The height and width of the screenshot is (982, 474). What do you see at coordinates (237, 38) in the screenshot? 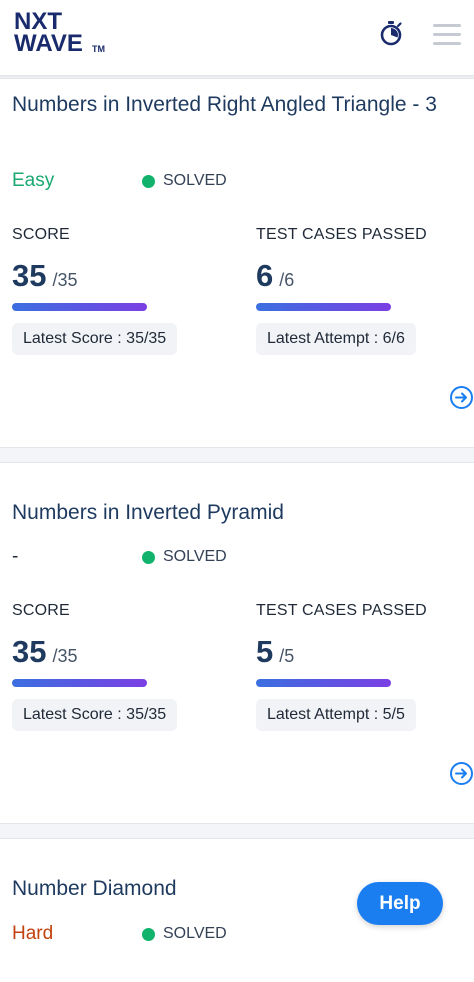
I see `top-header: NXT WAVE TM` at bounding box center [237, 38].